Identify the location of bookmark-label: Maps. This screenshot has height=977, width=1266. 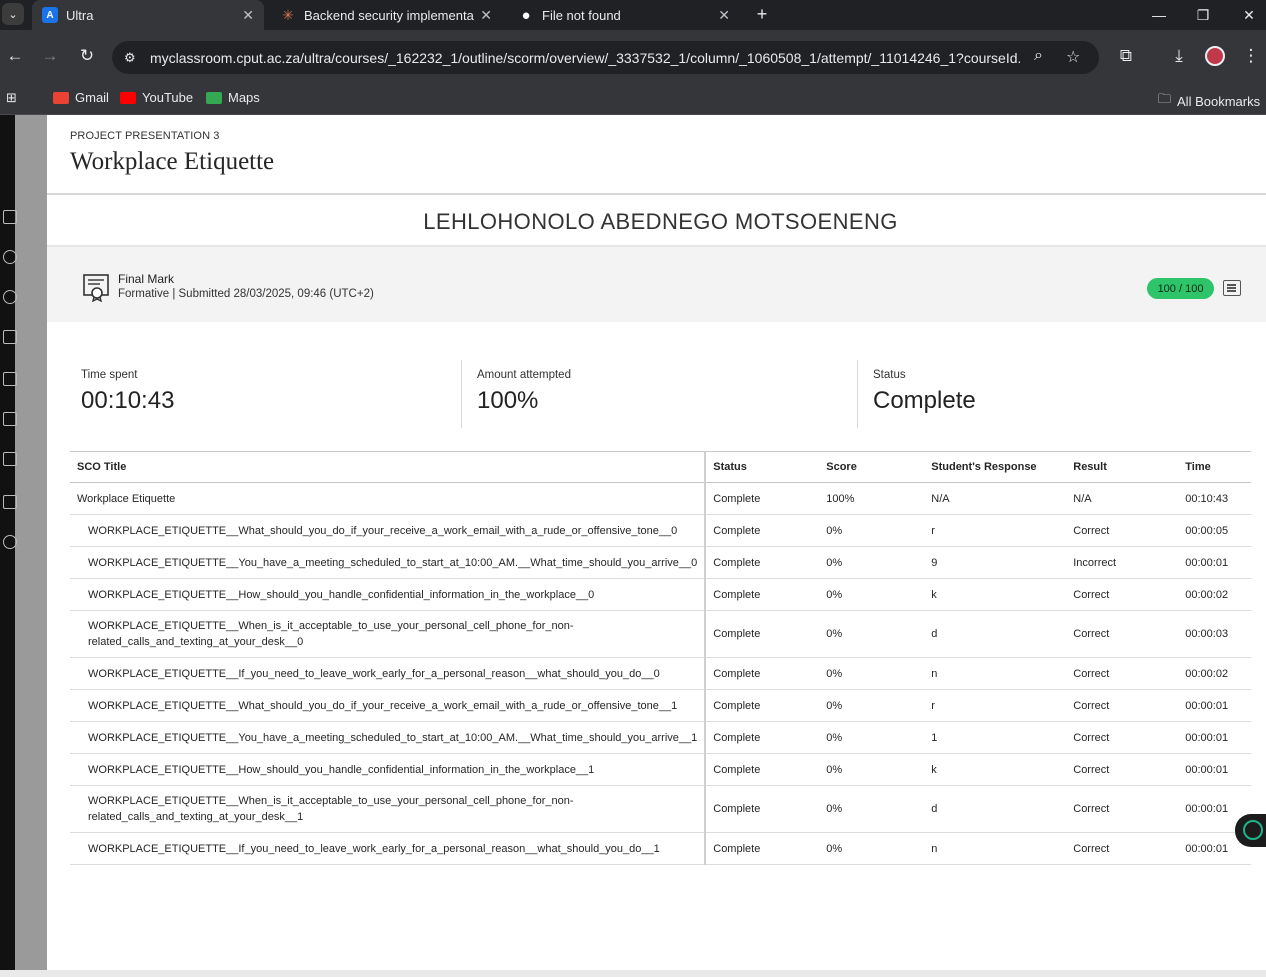
(244, 97).